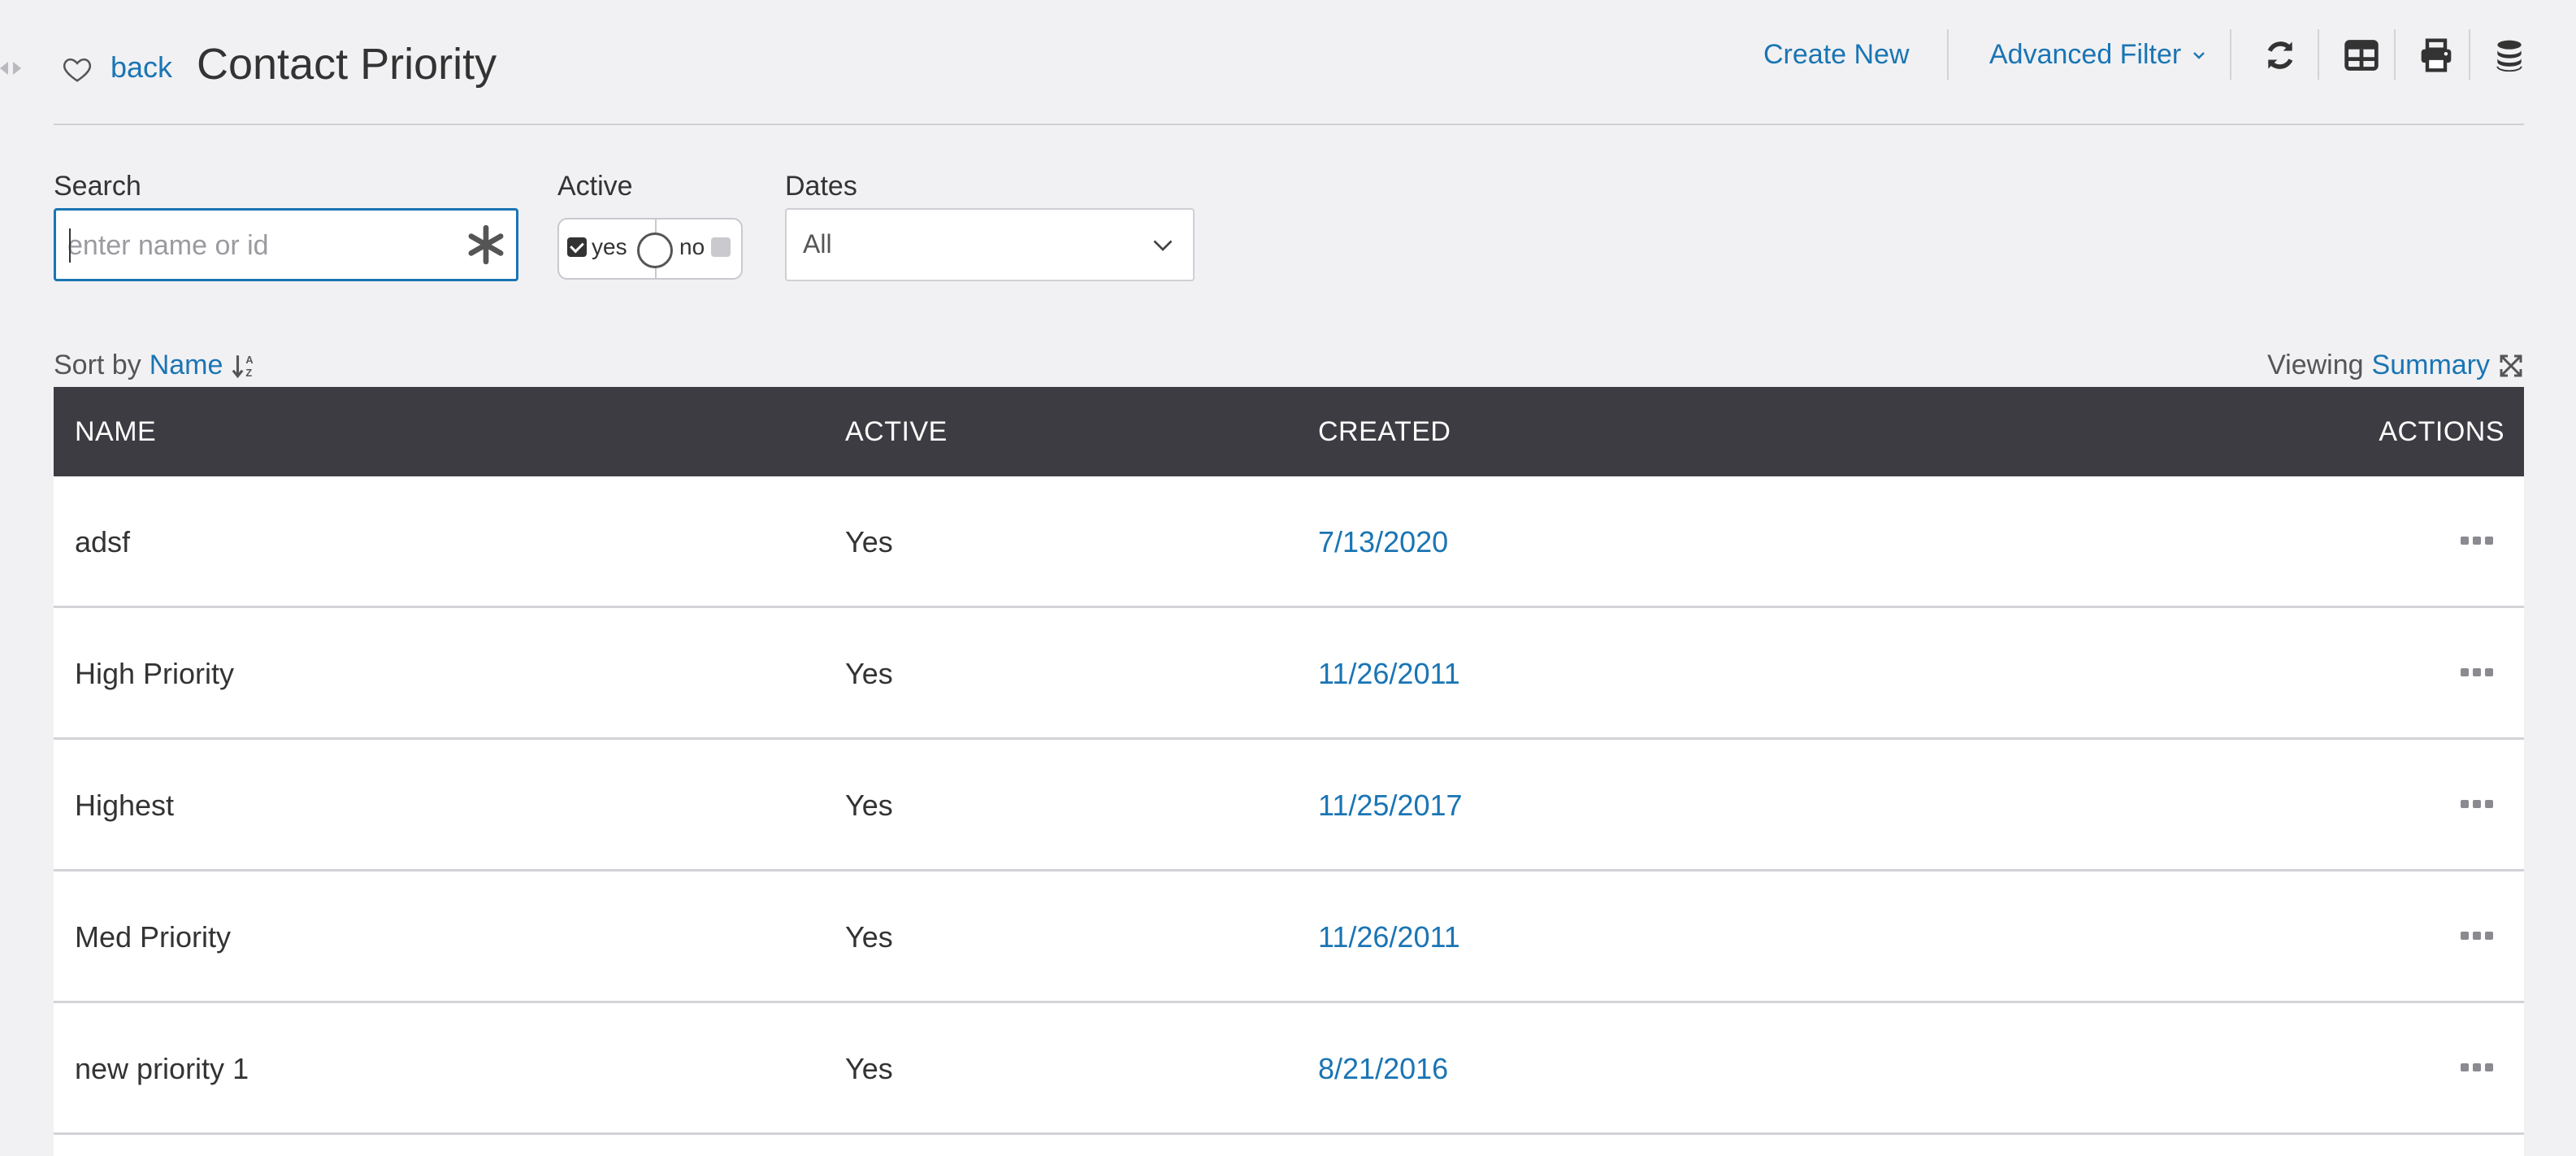 This screenshot has width=2576, height=1156. I want to click on active-toggle: yes no, so click(650, 249).